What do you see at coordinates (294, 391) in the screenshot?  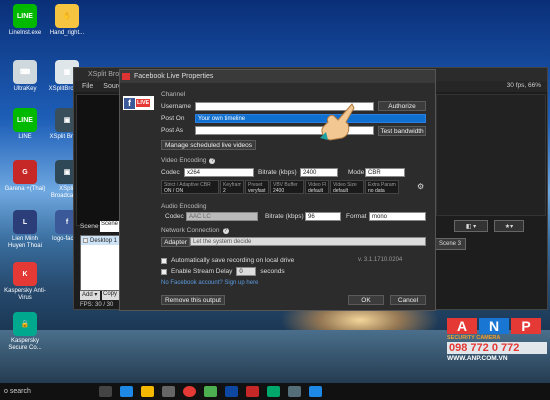 I see `xsplit-taskbar-icon` at bounding box center [294, 391].